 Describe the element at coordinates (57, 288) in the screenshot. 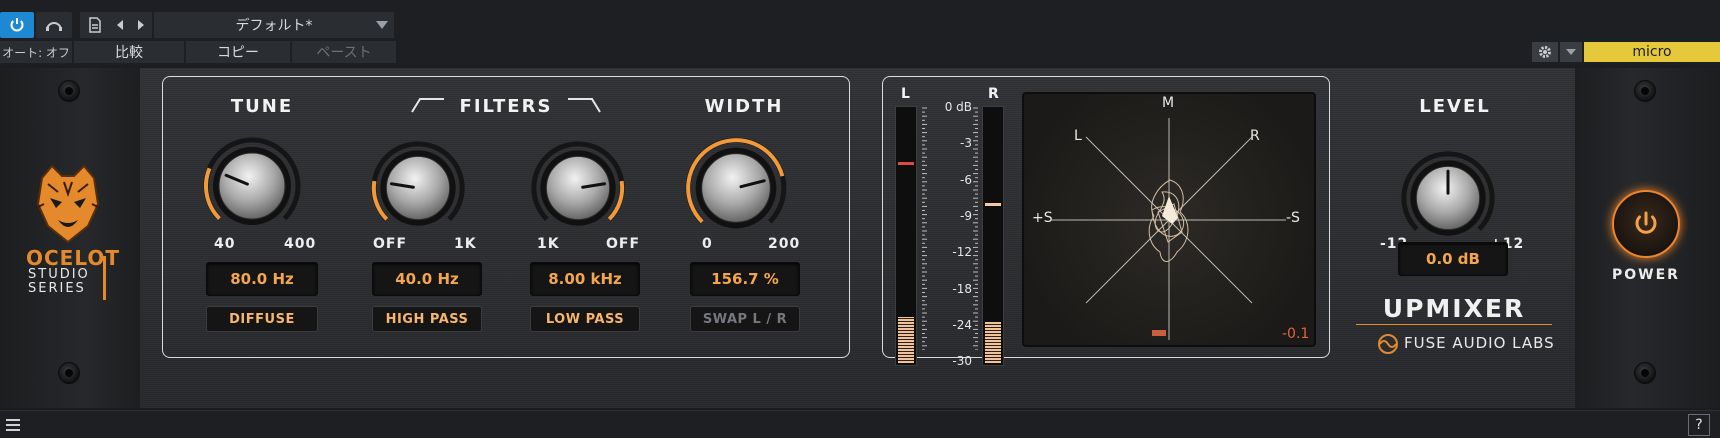

I see `brand-subtitle-line2: SERIES` at that location.